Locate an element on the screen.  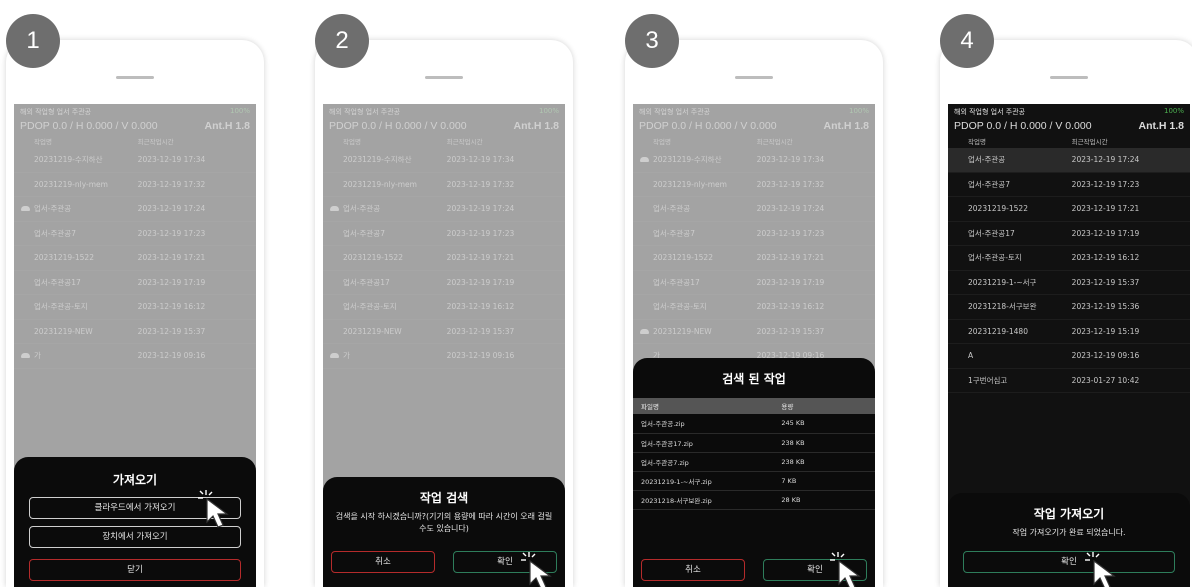
job-name: 업서-주관공7 is located at coordinates (989, 184).